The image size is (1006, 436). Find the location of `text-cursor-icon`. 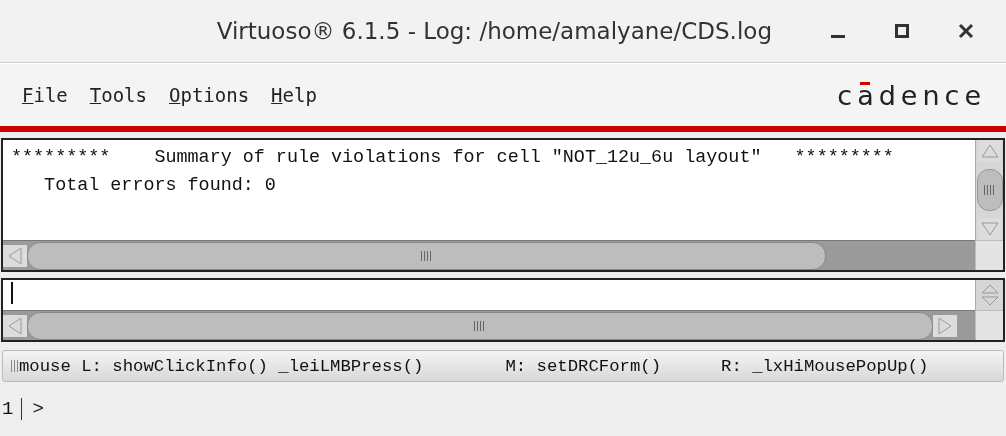

text-cursor-icon is located at coordinates (12, 293).